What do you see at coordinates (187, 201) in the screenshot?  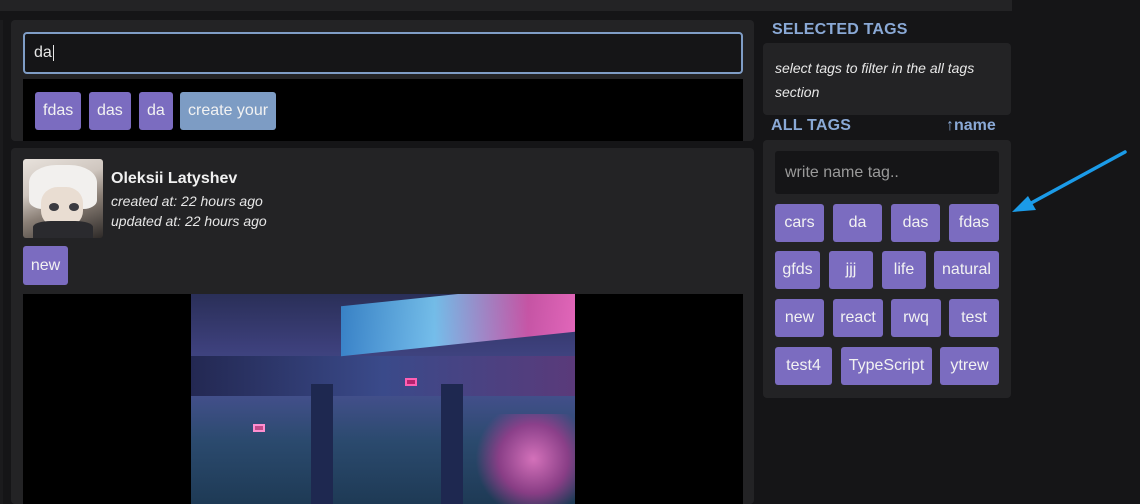 I see `post-created: created at: 22 hours ago` at bounding box center [187, 201].